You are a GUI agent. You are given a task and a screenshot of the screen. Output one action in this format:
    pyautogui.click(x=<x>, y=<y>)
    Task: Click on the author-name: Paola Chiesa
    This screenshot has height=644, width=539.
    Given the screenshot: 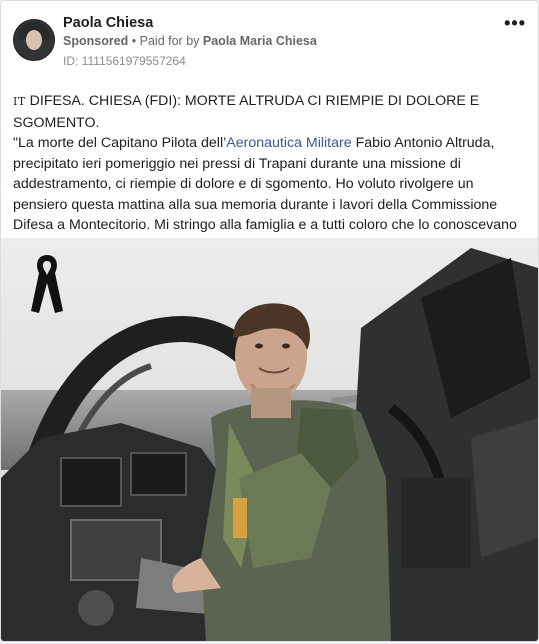 What is the action you would take?
    pyautogui.click(x=108, y=23)
    